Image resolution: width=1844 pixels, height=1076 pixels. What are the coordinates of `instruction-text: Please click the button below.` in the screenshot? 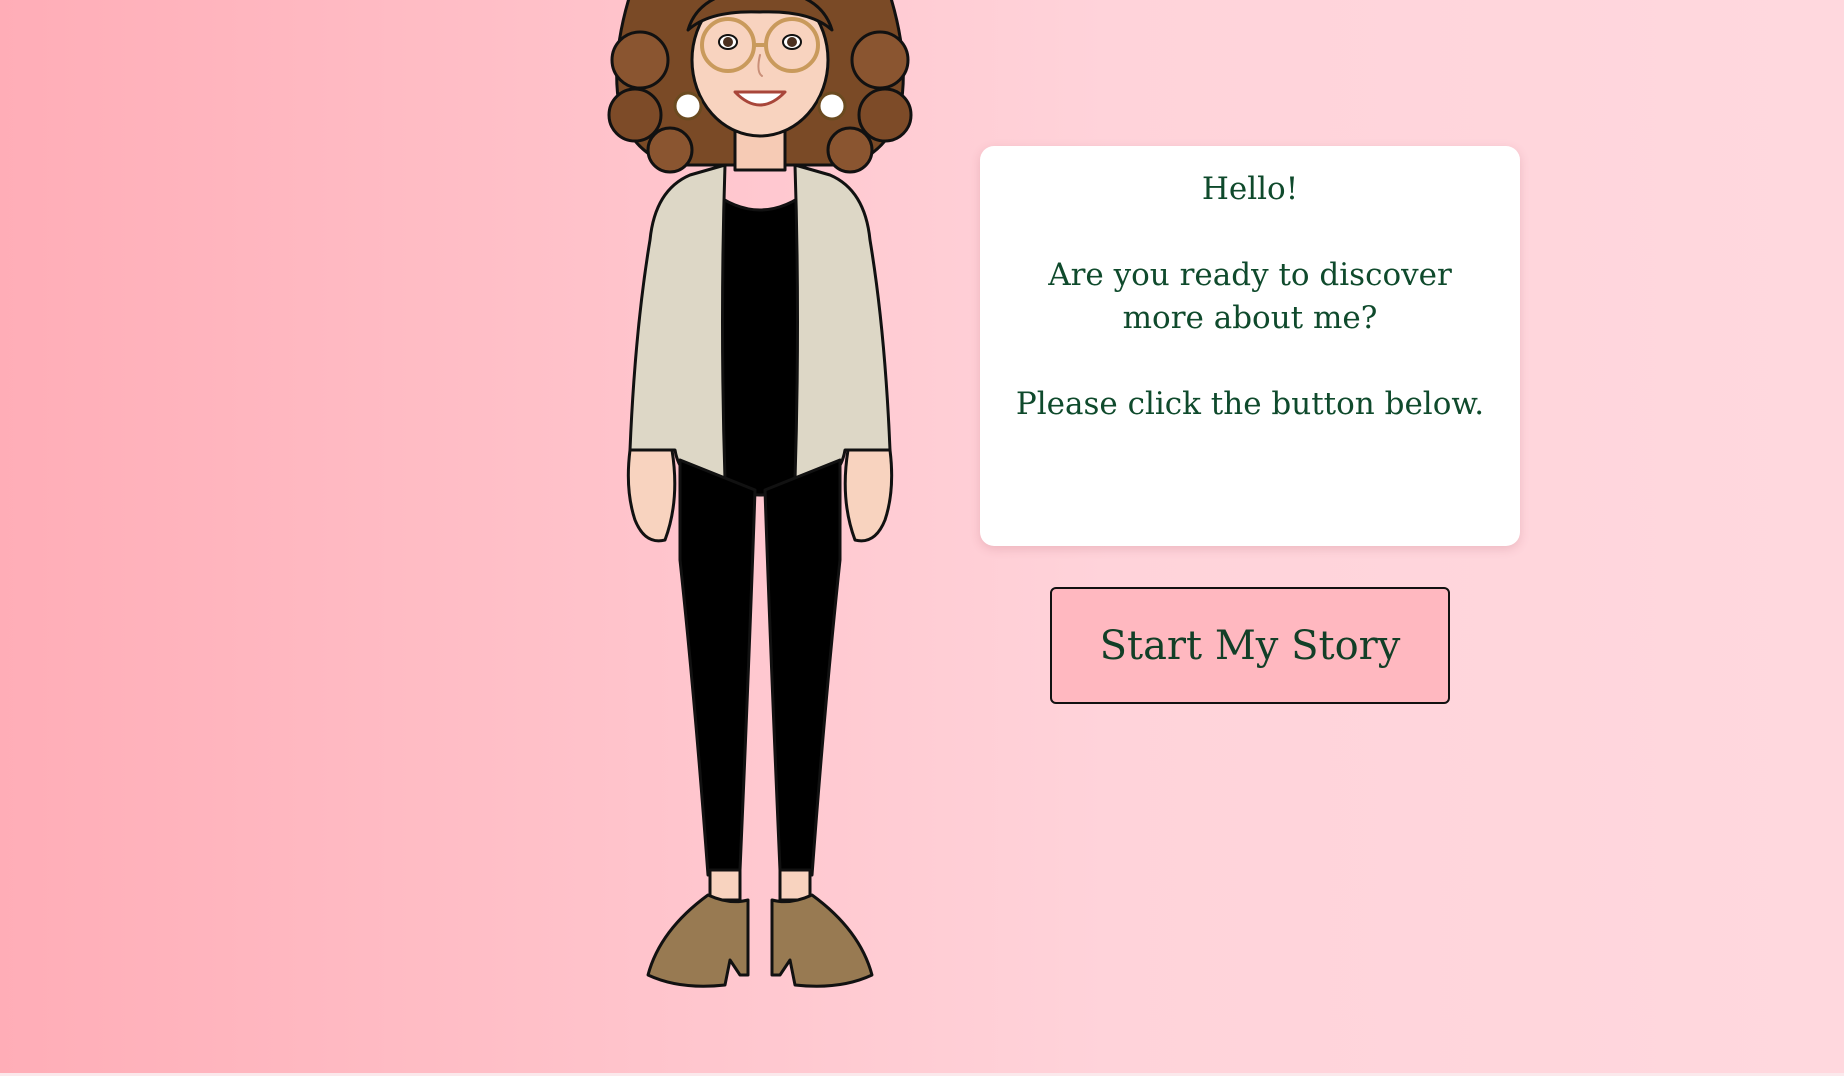 It's located at (1250, 404).